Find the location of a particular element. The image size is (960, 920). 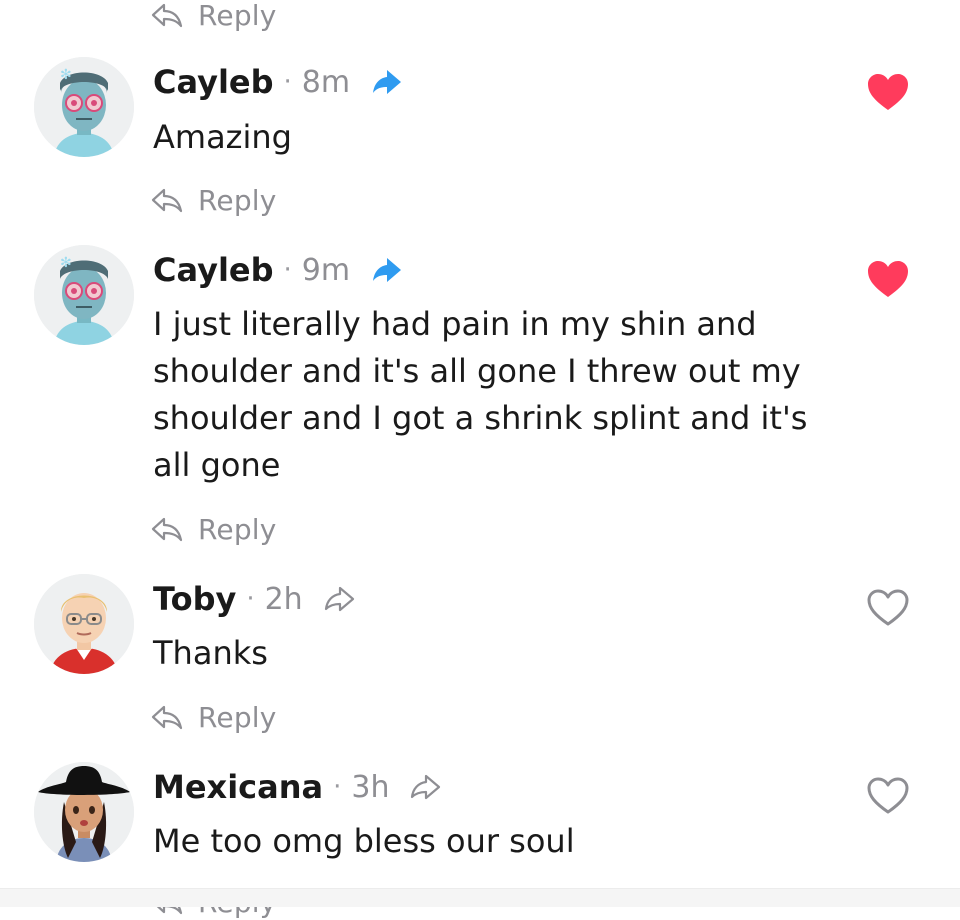

comment-header: Cayleb · 8m is located at coordinates (278, 82).